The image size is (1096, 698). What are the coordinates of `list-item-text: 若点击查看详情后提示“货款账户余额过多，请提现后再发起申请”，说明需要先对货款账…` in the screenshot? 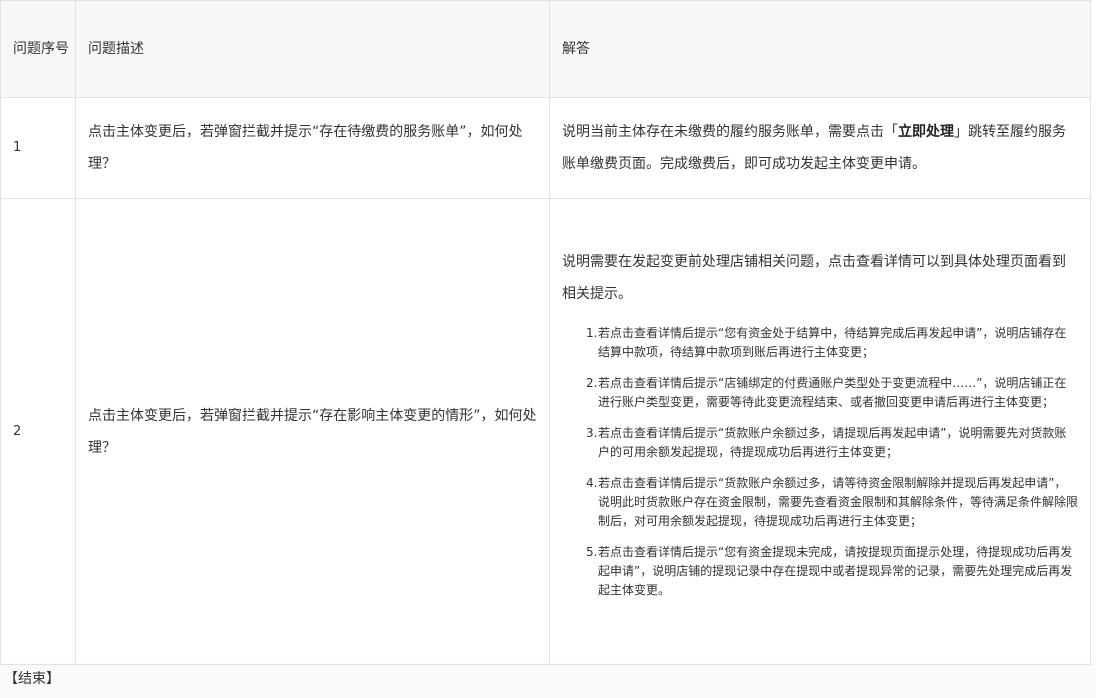 It's located at (832, 442).